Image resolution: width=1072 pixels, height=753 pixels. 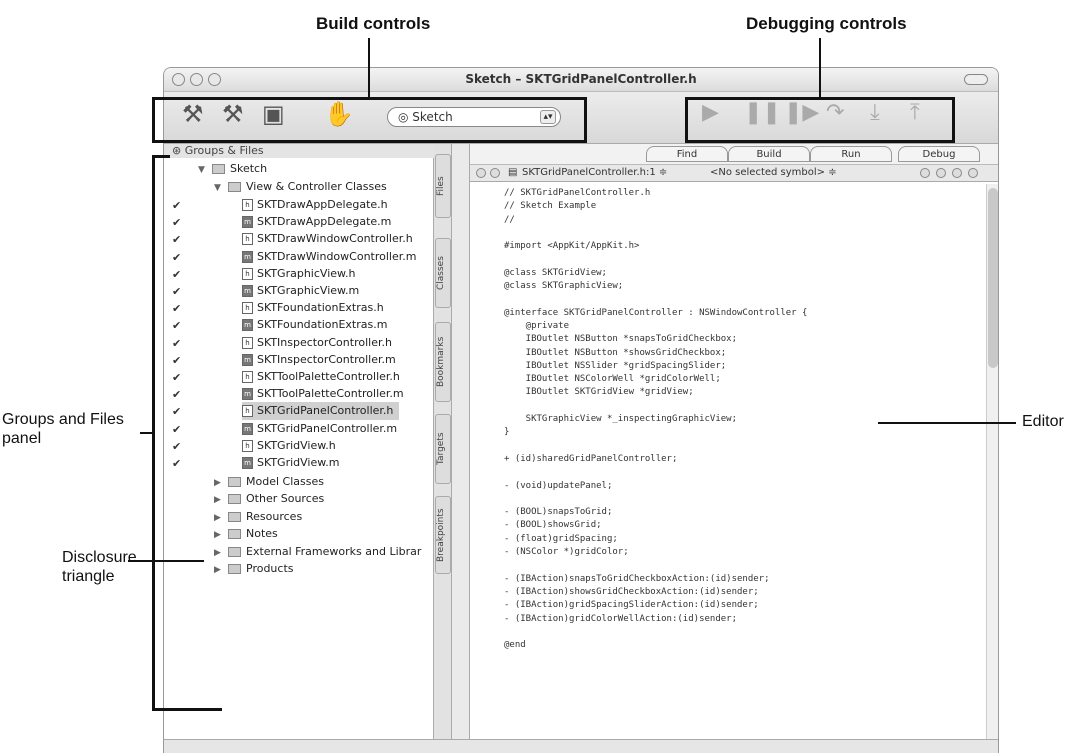 What do you see at coordinates (993, 278) in the screenshot?
I see `scrollbar-thumb` at bounding box center [993, 278].